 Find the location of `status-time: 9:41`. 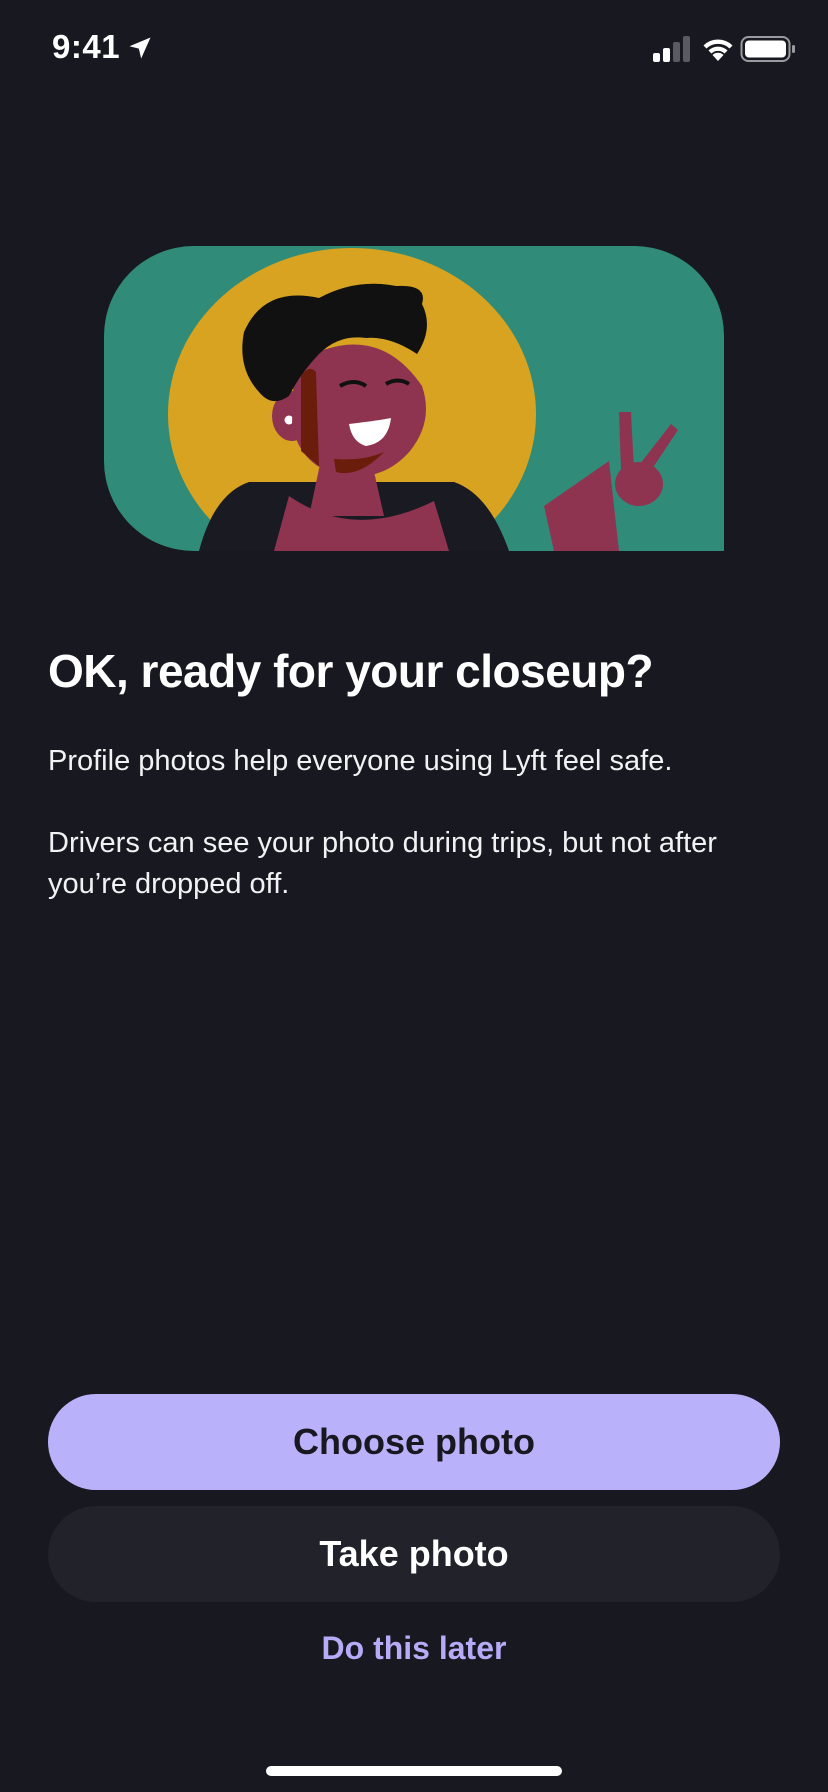

status-time: 9:41 is located at coordinates (86, 46).